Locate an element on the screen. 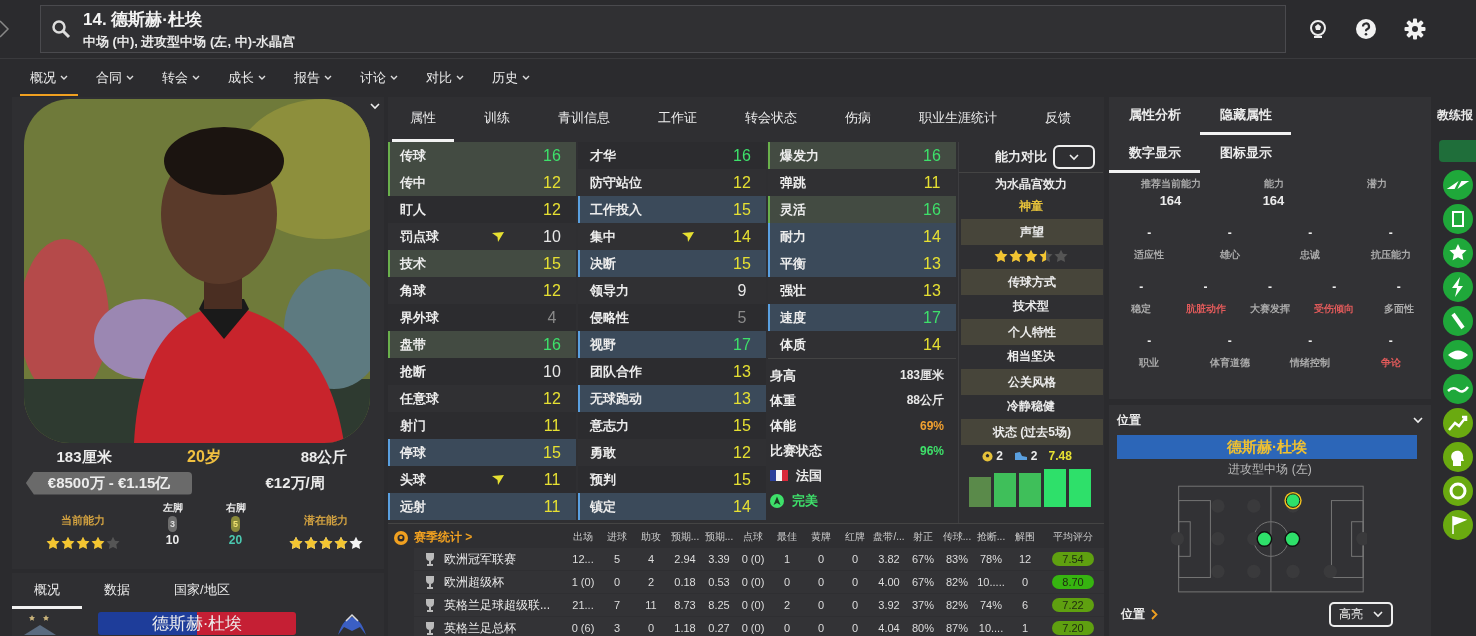  table-cell-text: 4.04 is located at coordinates (889, 628).